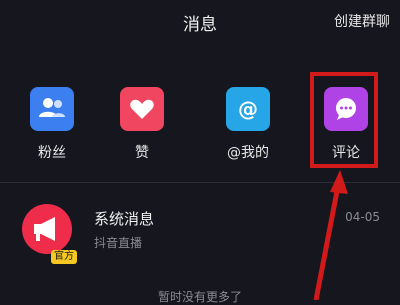 Image resolution: width=400 pixels, height=305 pixels. What do you see at coordinates (44, 229) in the screenshot?
I see `megaphone-icon` at bounding box center [44, 229].